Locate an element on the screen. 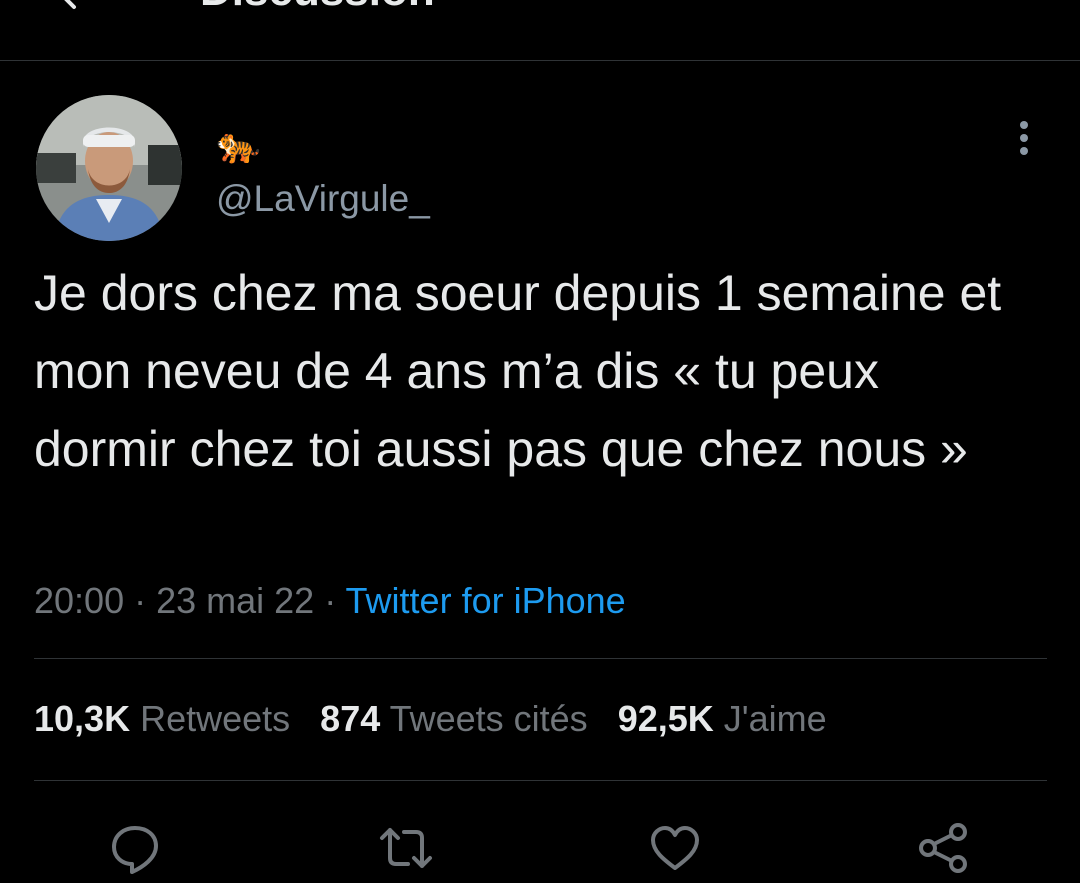 Image resolution: width=1080 pixels, height=883 pixels. tweet-time: 20:00 is located at coordinates (79, 600).